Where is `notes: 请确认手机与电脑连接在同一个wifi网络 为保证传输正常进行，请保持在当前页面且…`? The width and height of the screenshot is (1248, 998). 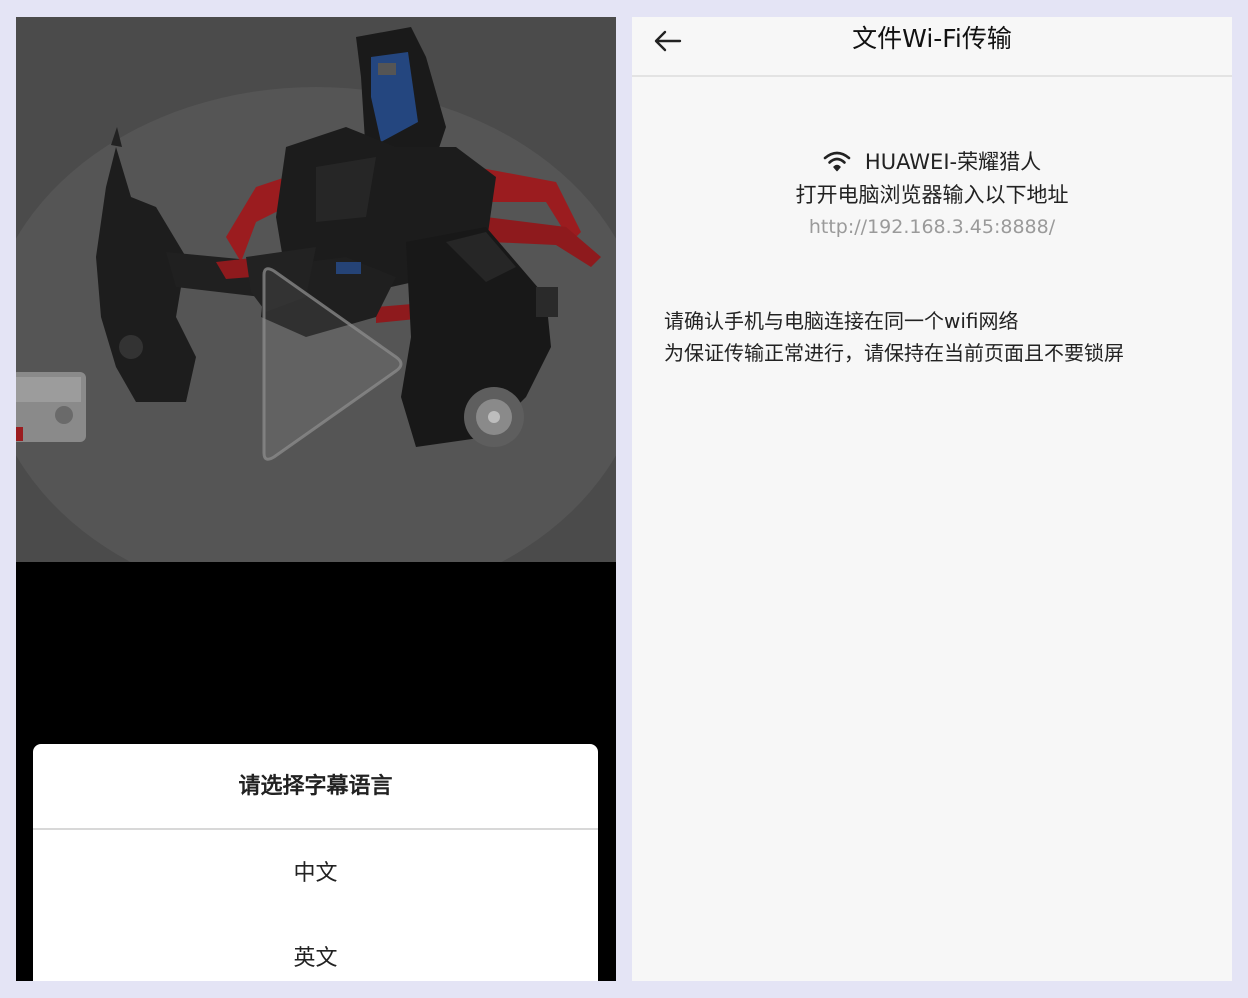 notes: 请确认手机与电脑连接在同一个wifi网络 为保证传输正常进行，请保持在当前页面且… is located at coordinates (944, 337).